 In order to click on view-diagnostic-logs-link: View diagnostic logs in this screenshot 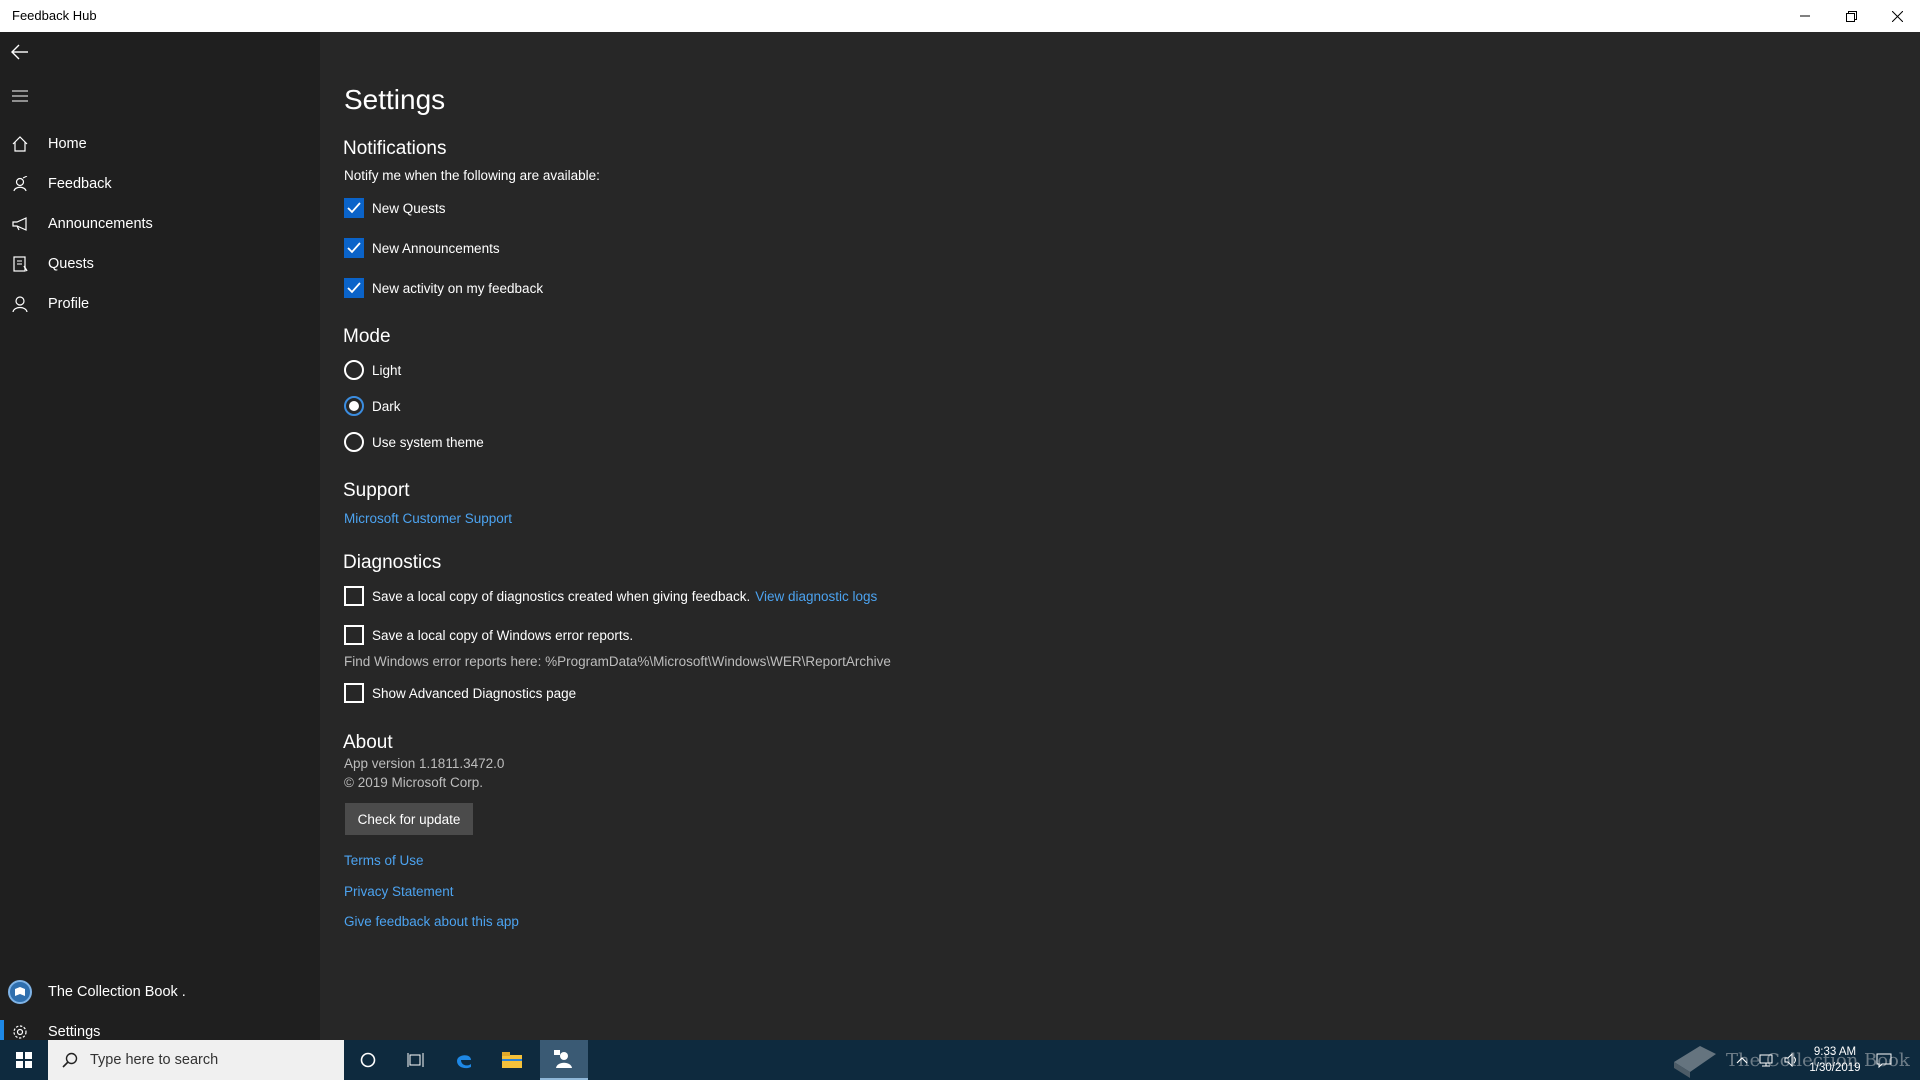, I will do `click(816, 596)`.